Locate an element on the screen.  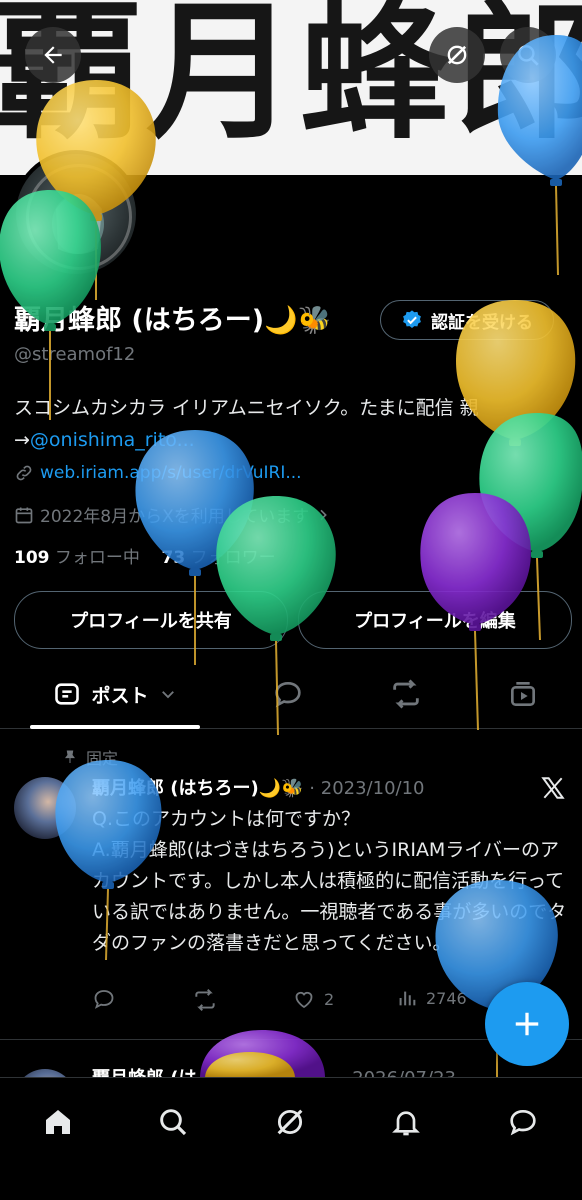
messages-icon is located at coordinates (523, 1122).